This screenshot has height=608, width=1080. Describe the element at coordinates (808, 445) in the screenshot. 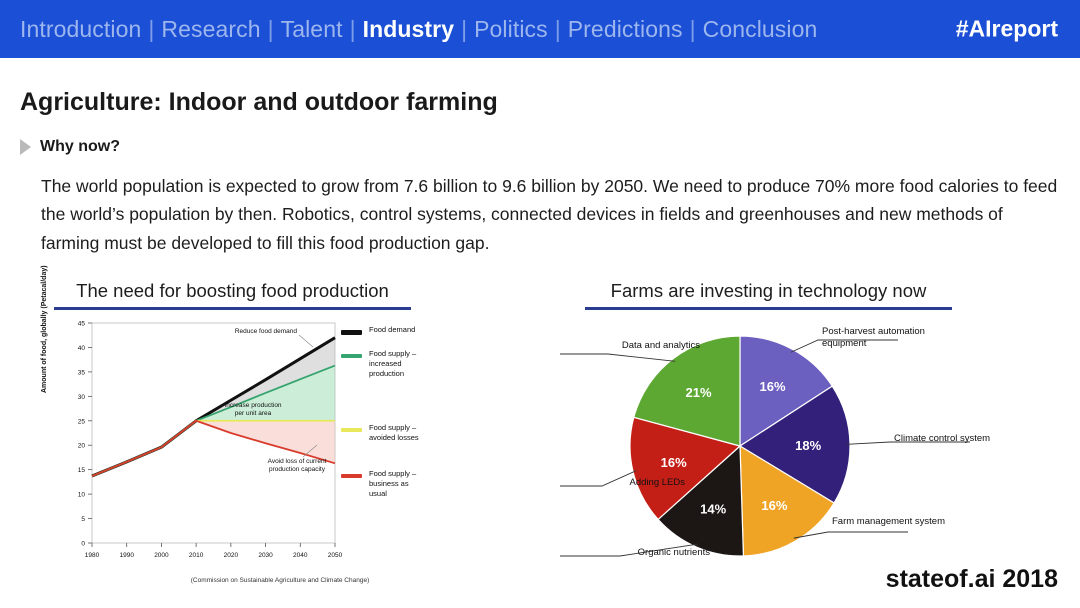

I see `pie-slice-value: 18%` at that location.